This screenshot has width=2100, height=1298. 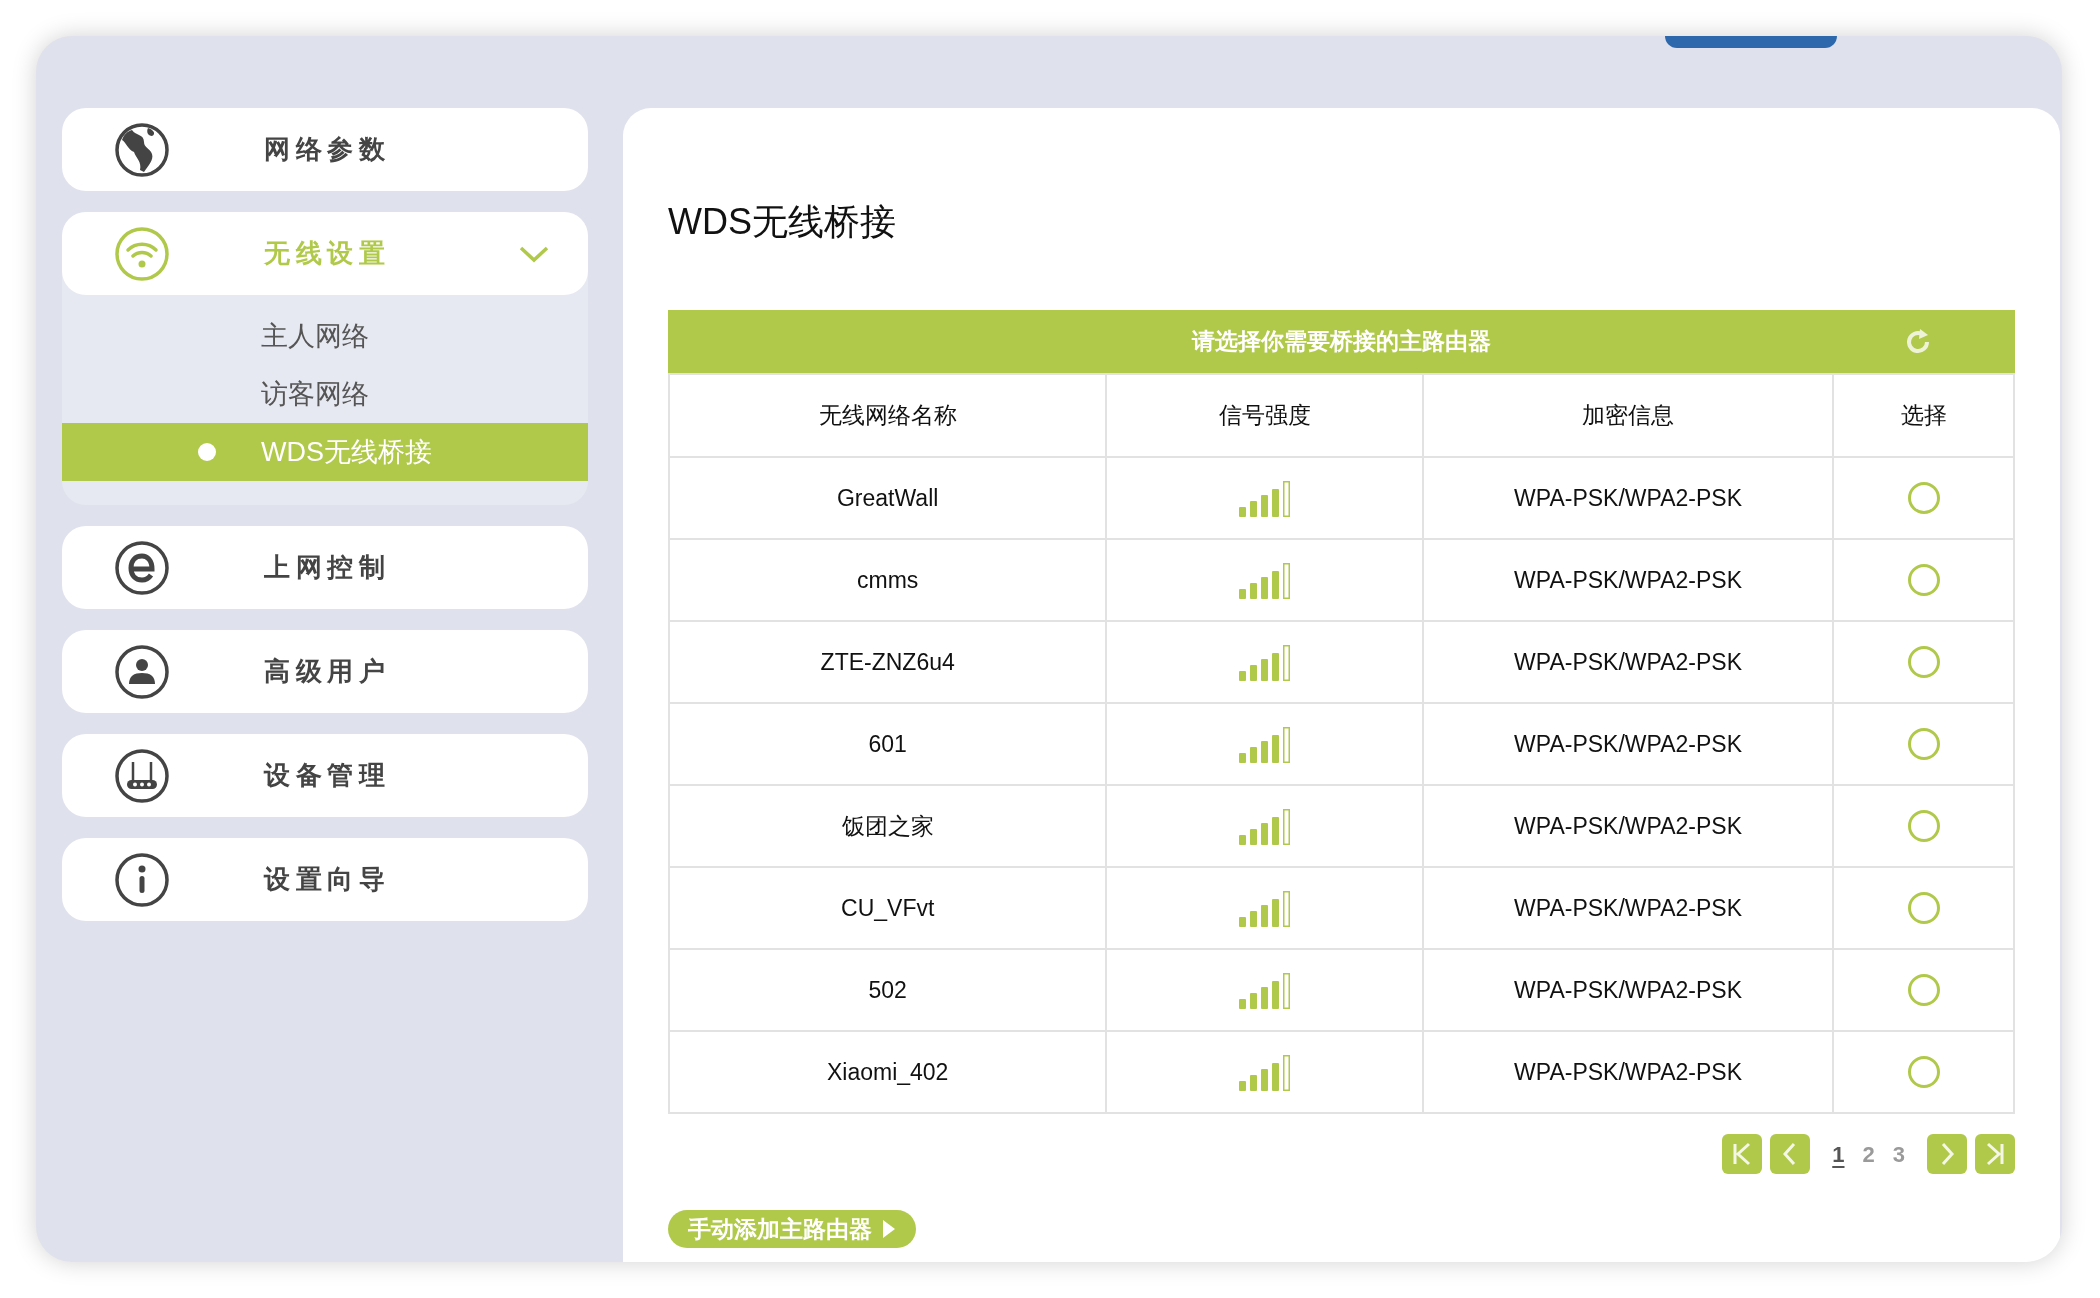 I want to click on submenu-item: 访客网络, so click(x=325, y=394).